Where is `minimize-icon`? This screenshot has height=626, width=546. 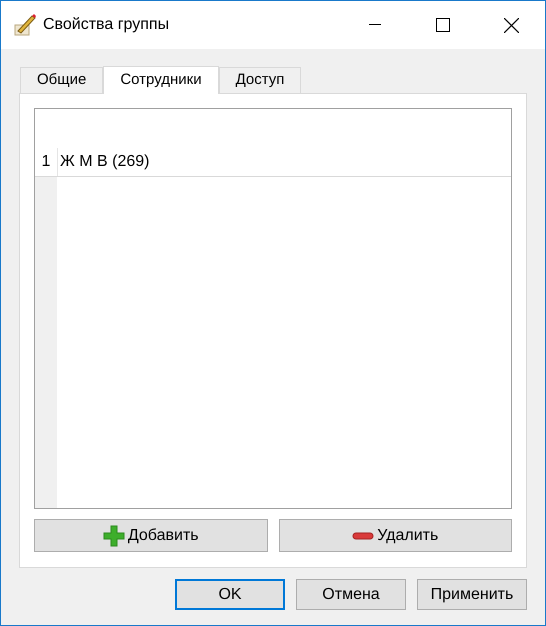
minimize-icon is located at coordinates (375, 25).